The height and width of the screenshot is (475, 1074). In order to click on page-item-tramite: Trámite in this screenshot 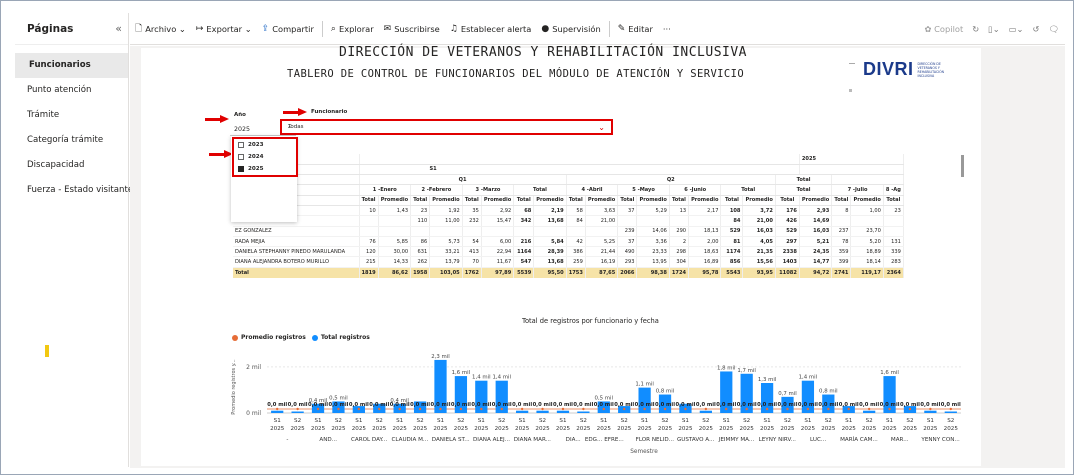, I will do `click(71, 115)`.